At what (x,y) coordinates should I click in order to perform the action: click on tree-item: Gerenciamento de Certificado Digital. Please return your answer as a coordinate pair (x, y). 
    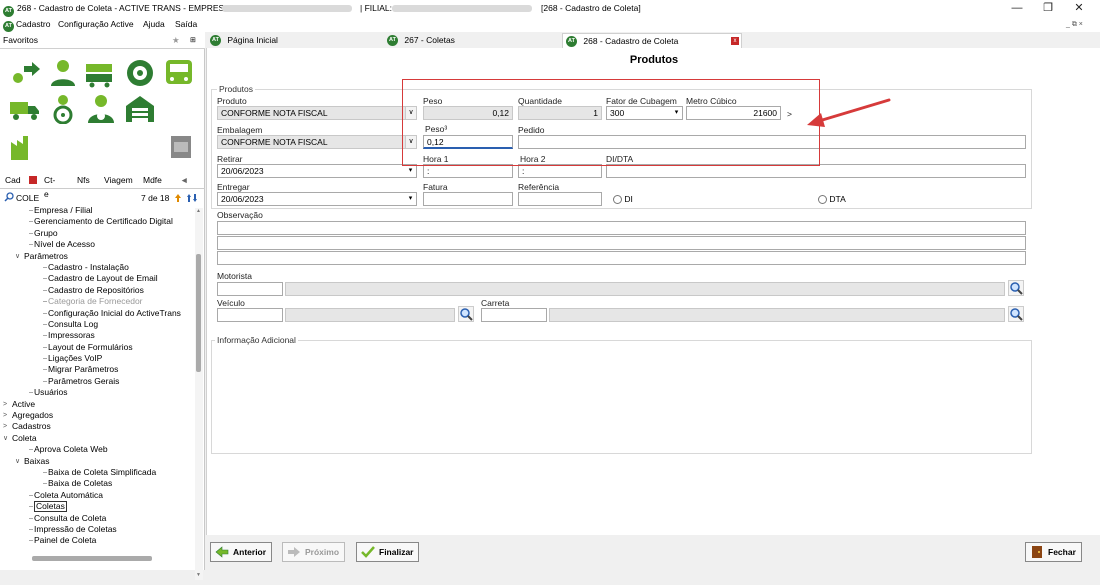
    Looking at the image, I should click on (99, 221).